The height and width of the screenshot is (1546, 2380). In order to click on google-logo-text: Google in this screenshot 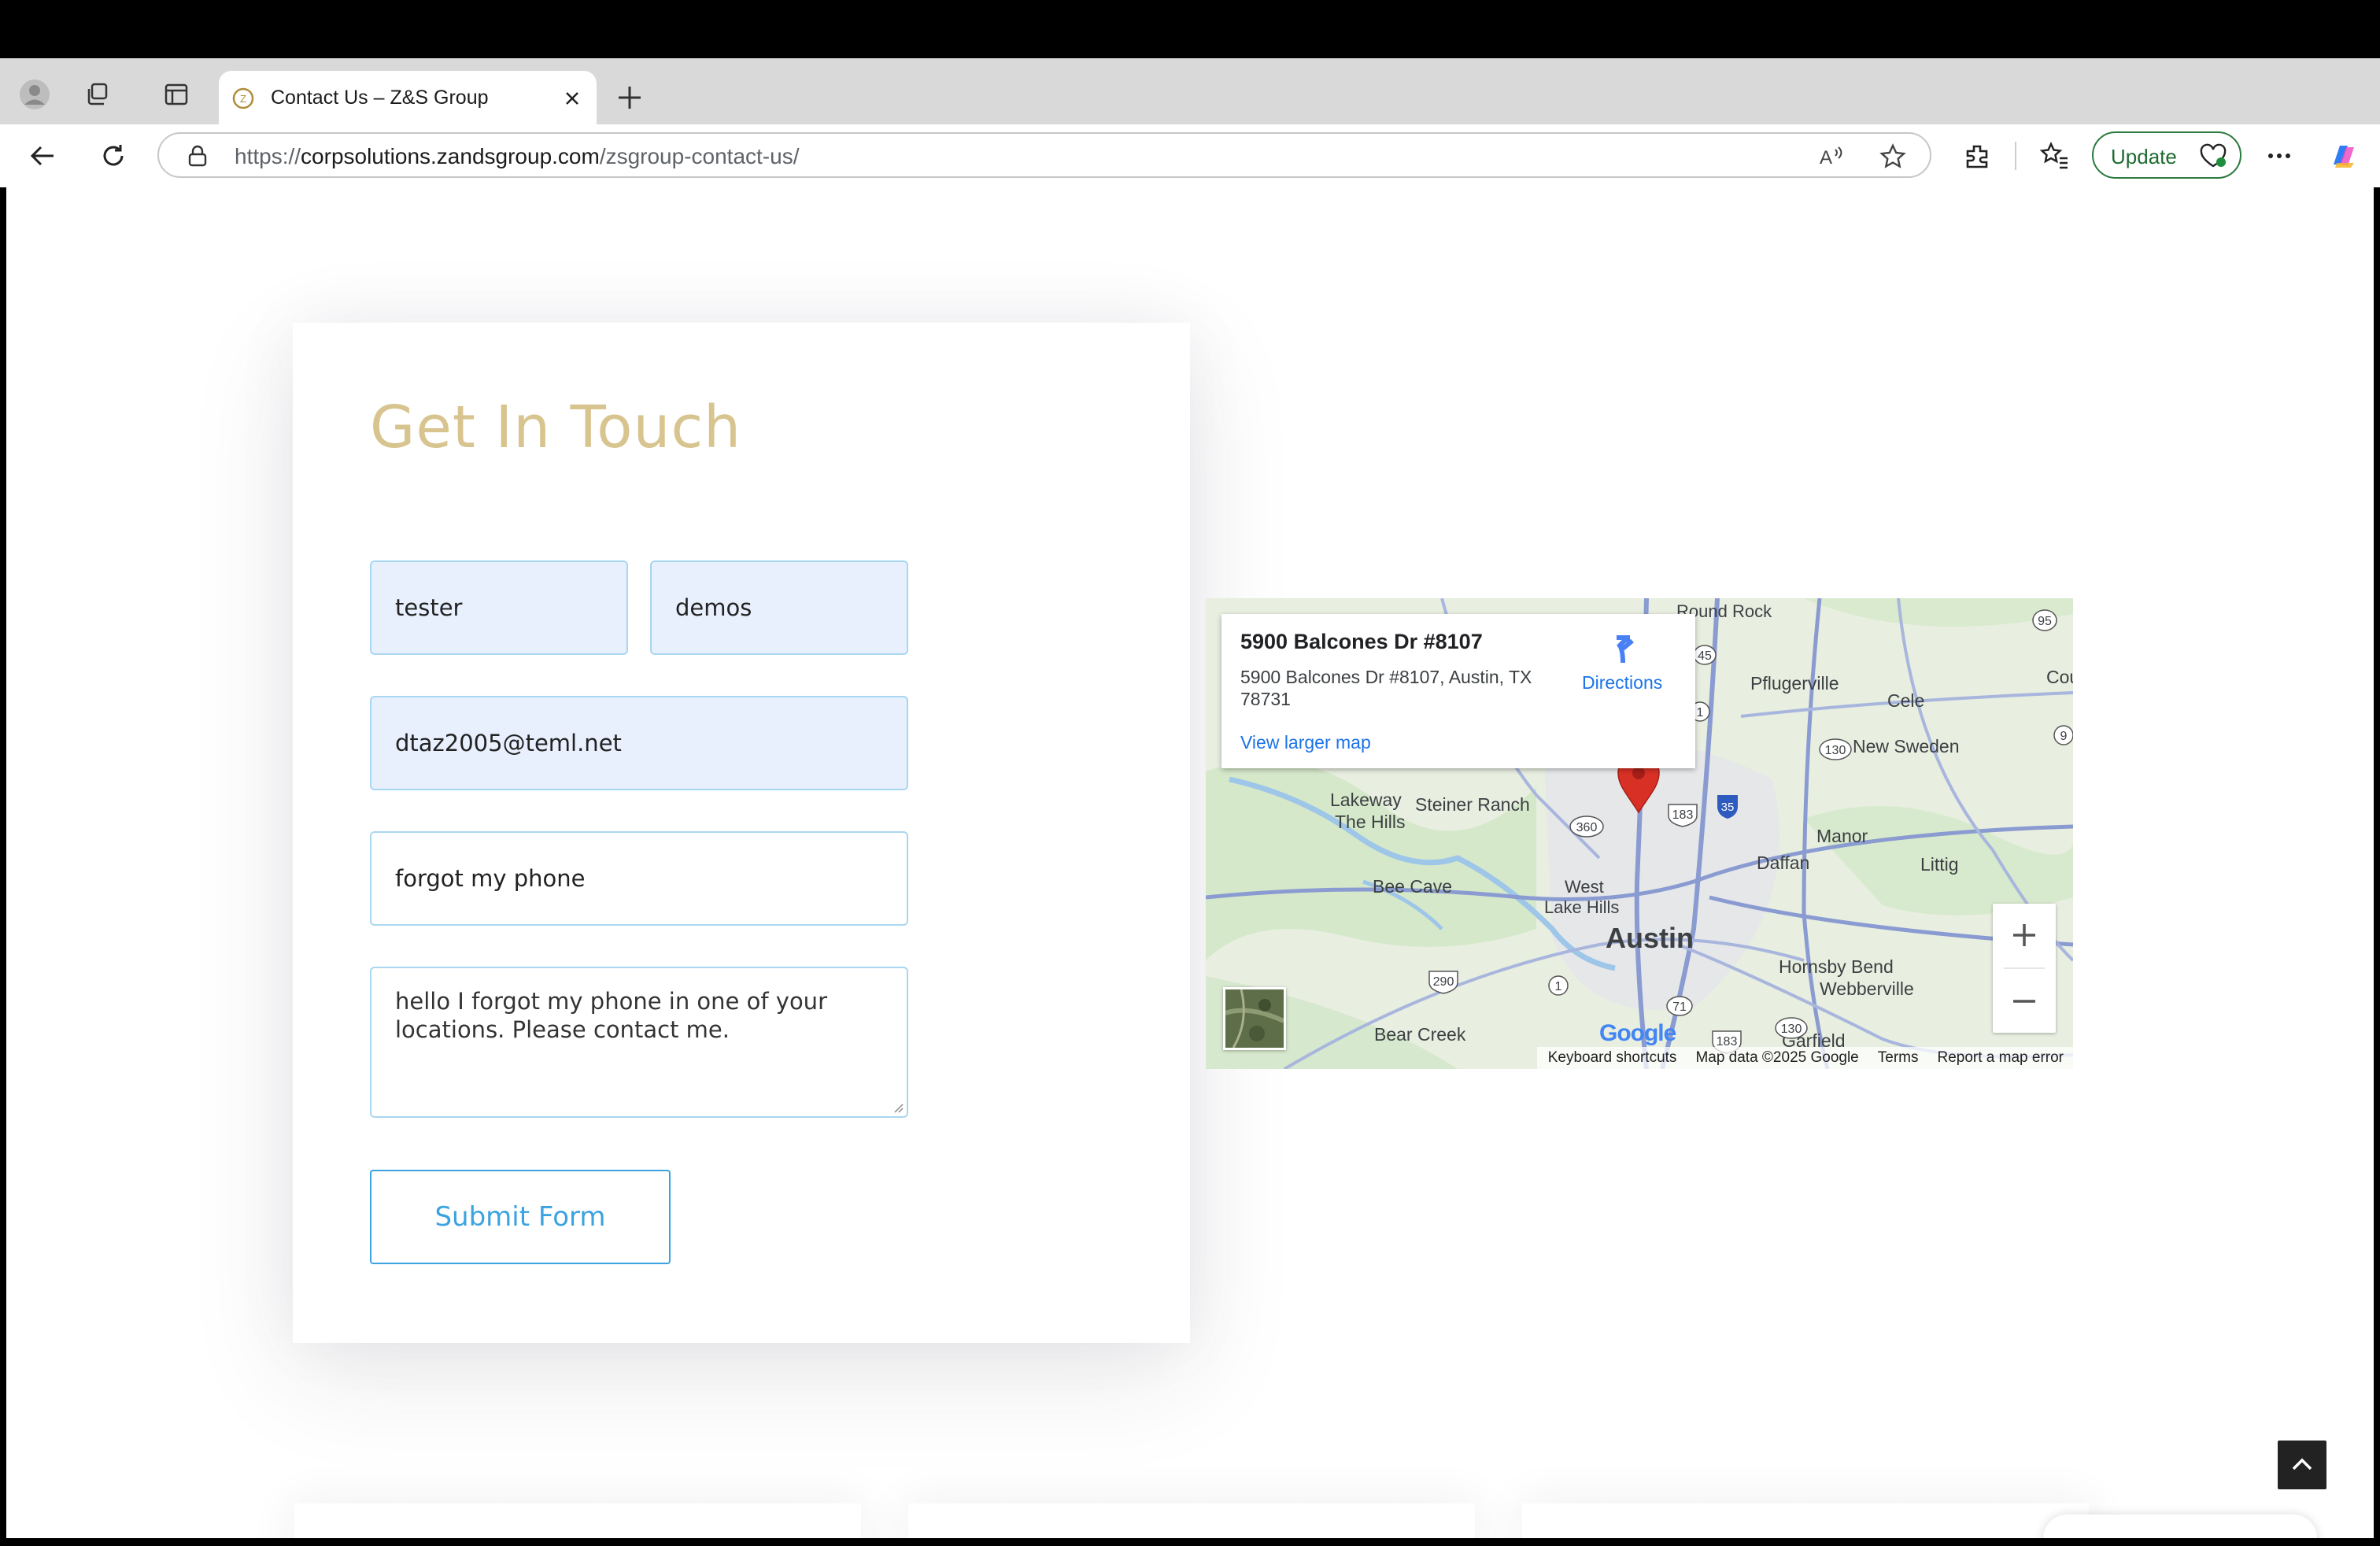, I will do `click(1637, 1033)`.